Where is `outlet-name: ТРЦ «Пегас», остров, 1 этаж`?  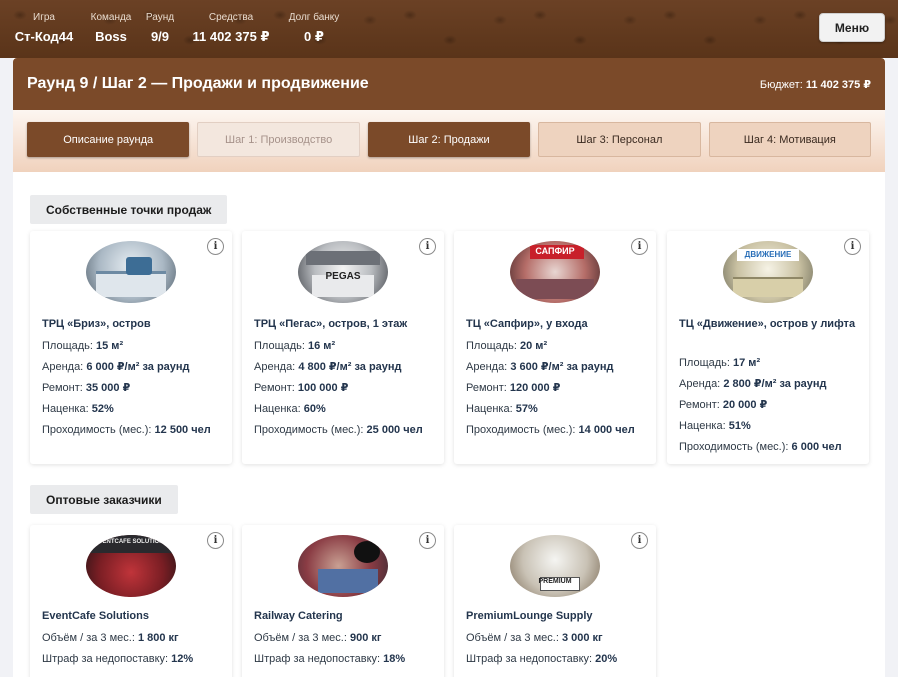 outlet-name: ТРЦ «Пегас», остров, 1 этаж is located at coordinates (331, 324).